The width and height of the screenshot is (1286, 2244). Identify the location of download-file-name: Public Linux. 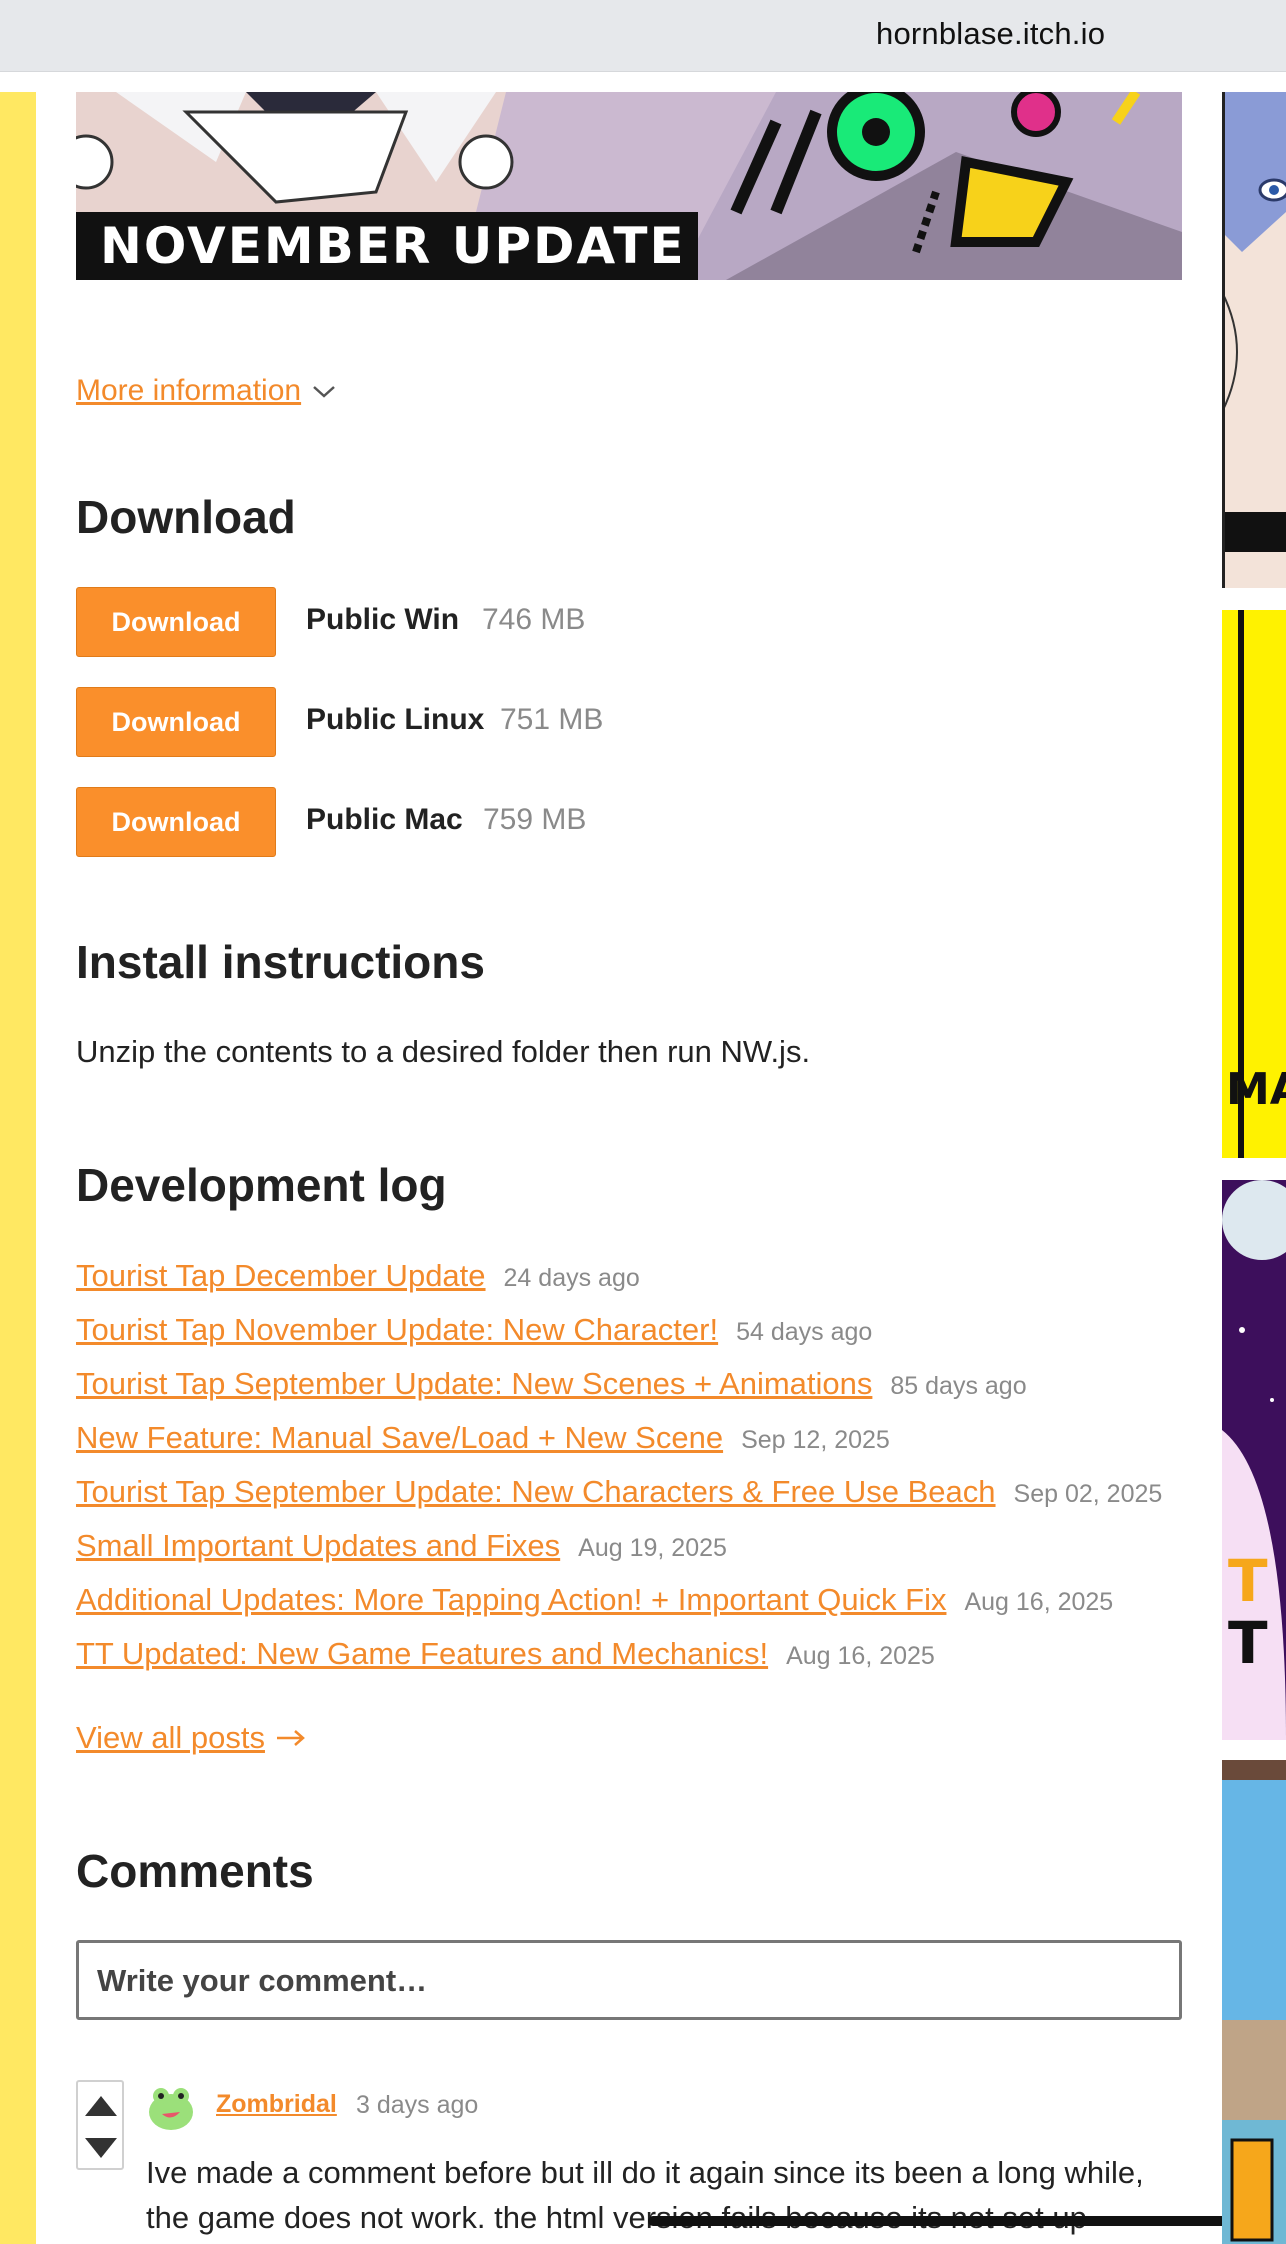
(395, 719).